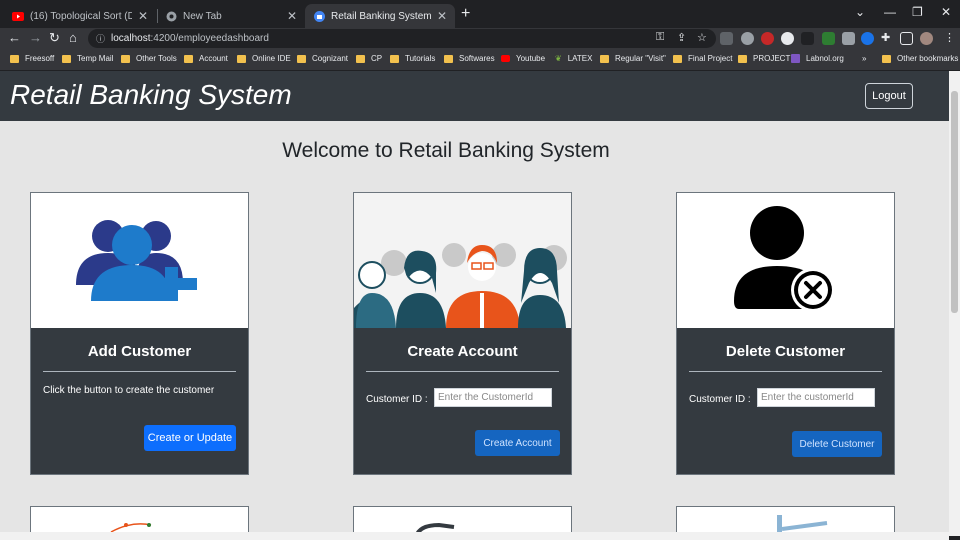 This screenshot has height=540, width=960. Describe the element at coordinates (660, 37) in the screenshot. I see `key-icon: ⚿` at that location.